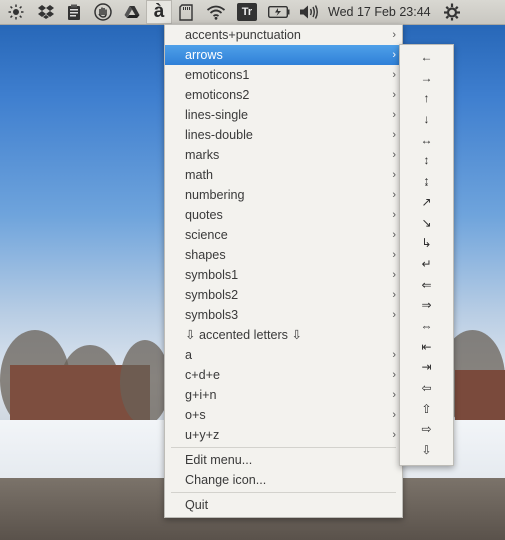  What do you see at coordinates (426, 57) in the screenshot?
I see `arrow-char-item: ←` at bounding box center [426, 57].